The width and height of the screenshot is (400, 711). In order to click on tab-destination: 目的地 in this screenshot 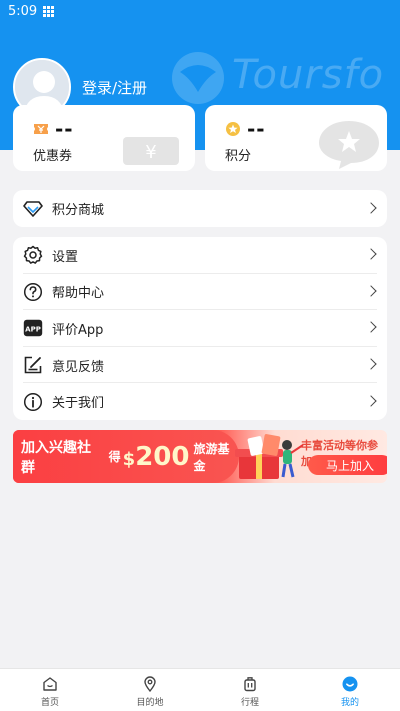, I will do `click(150, 690)`.